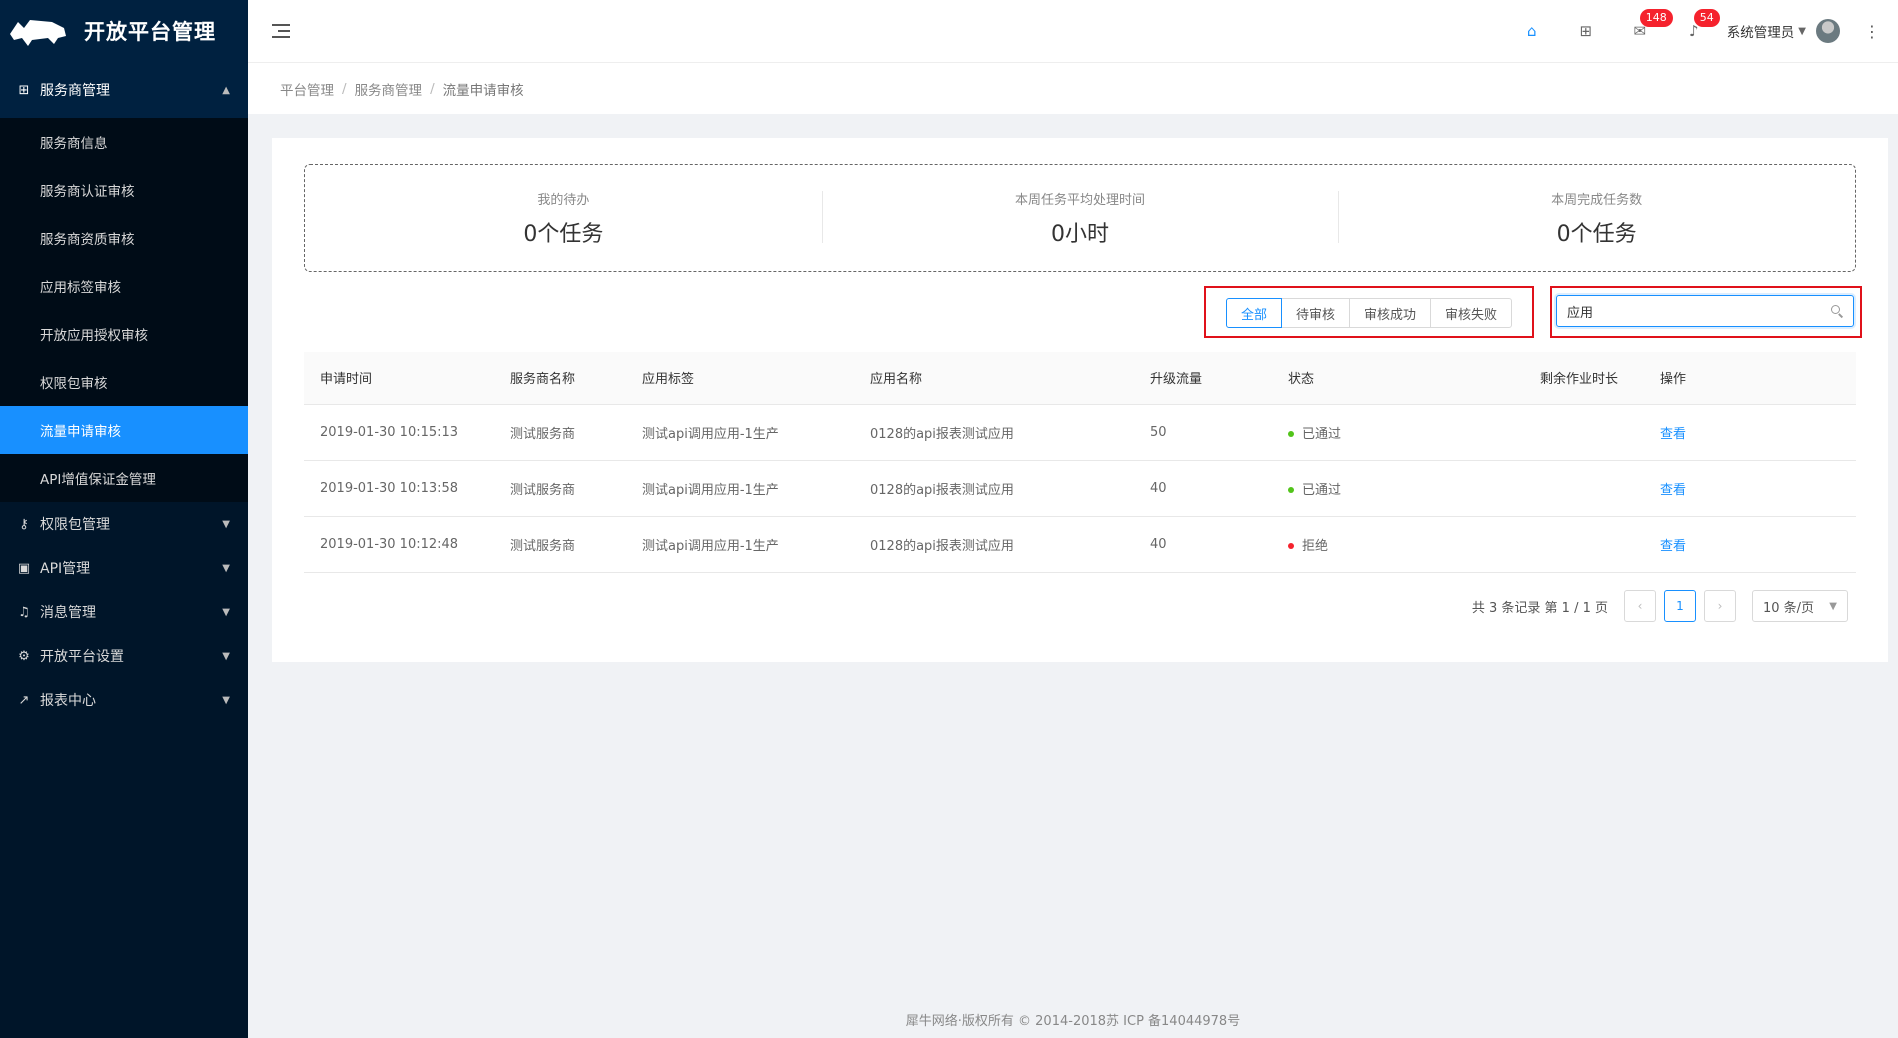 The height and width of the screenshot is (1038, 1898). Describe the element at coordinates (124, 524) in the screenshot. I see `sidebar-item-permission-packages: ⚷ 权限包管理 ▼` at that location.